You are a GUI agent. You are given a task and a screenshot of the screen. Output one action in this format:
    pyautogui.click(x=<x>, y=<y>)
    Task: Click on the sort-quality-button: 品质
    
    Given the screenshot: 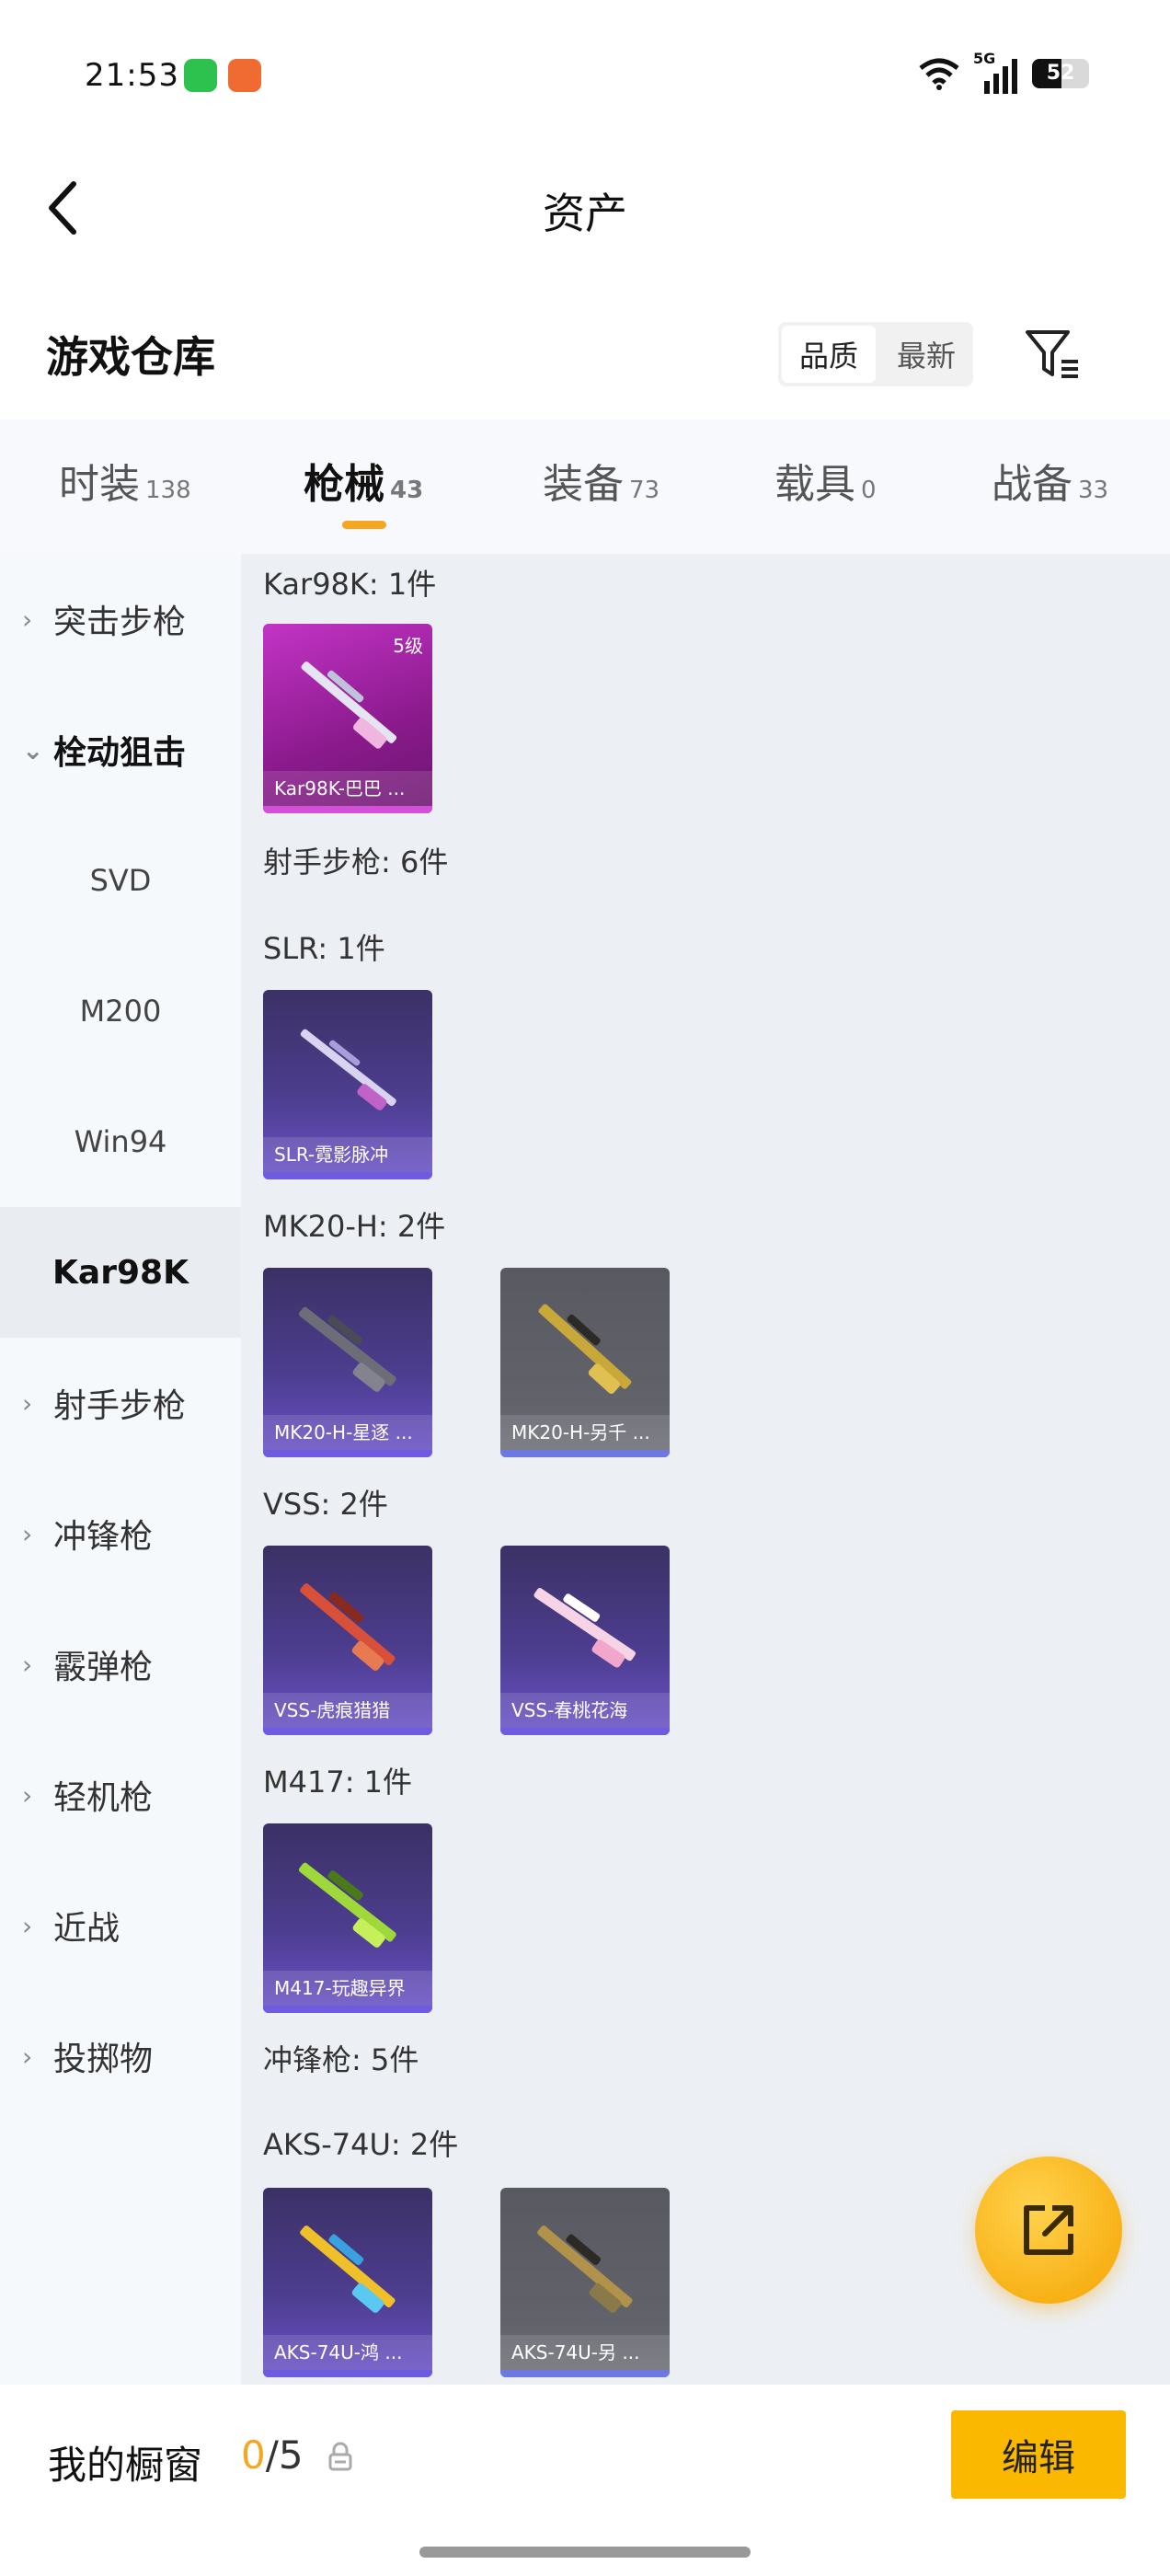 What is the action you would take?
    pyautogui.click(x=829, y=354)
    